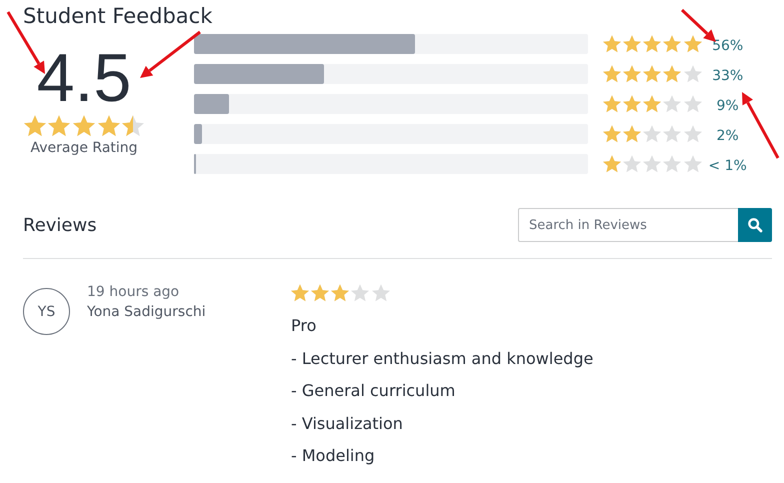 This screenshot has height=483, width=784. What do you see at coordinates (728, 46) in the screenshot?
I see `percentage-link: 56%` at bounding box center [728, 46].